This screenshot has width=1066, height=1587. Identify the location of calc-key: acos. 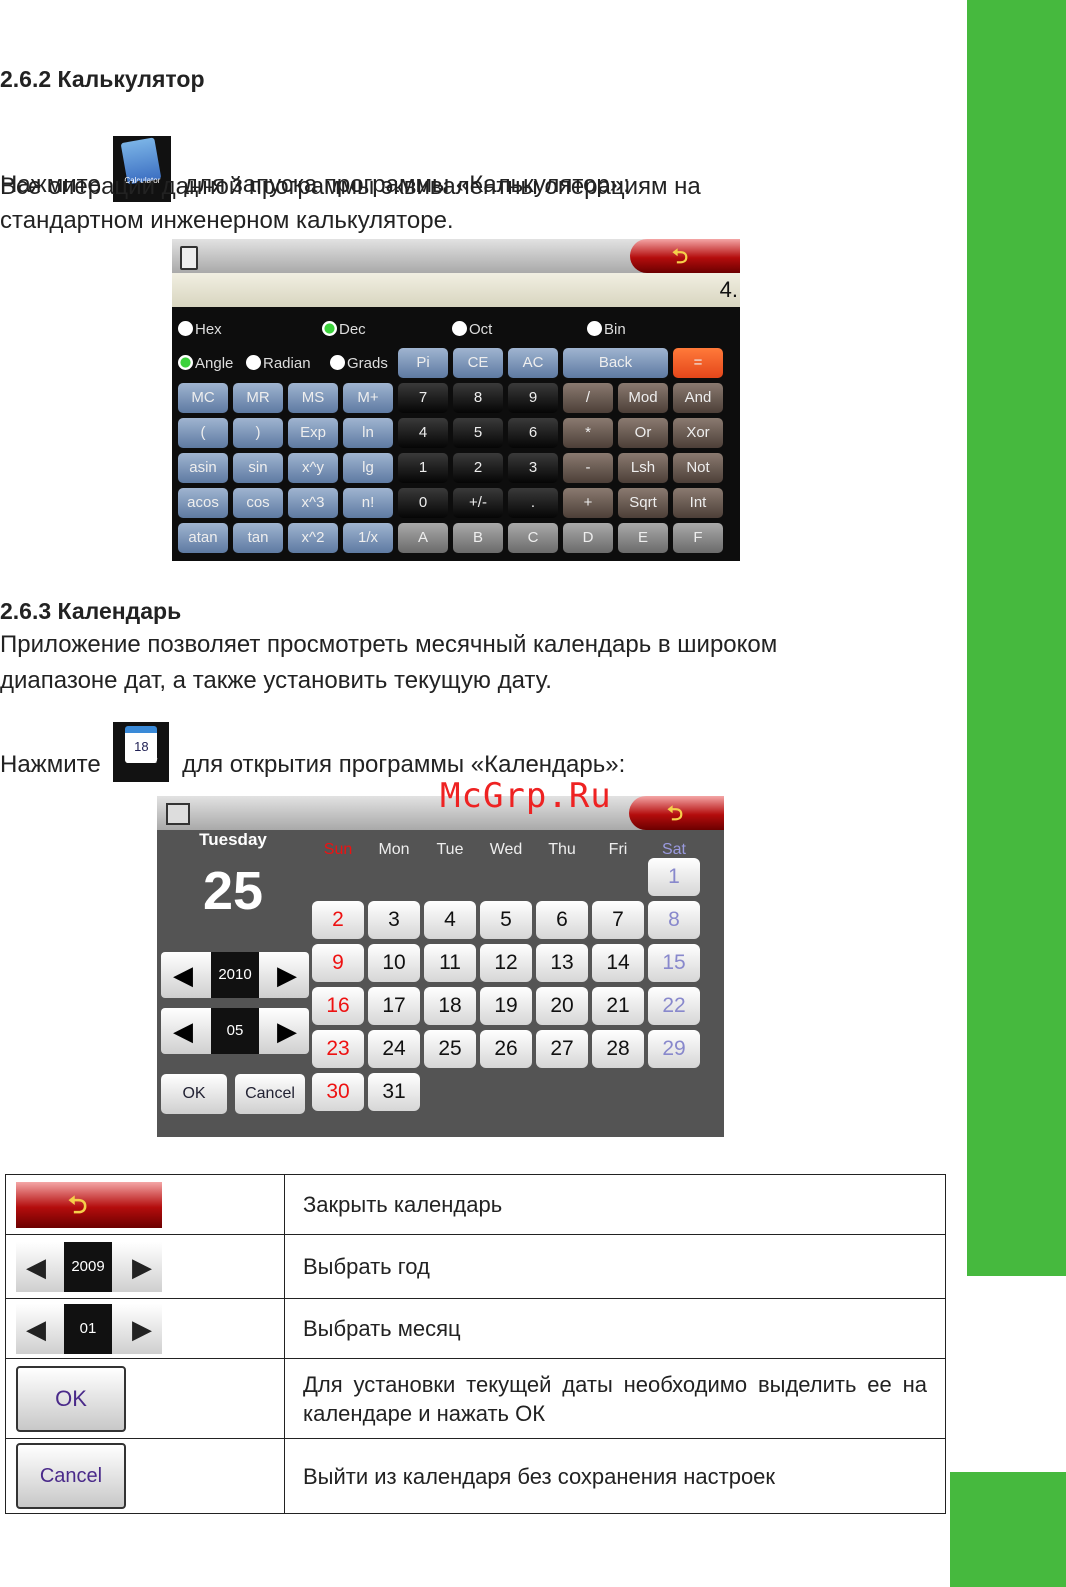
(203, 503).